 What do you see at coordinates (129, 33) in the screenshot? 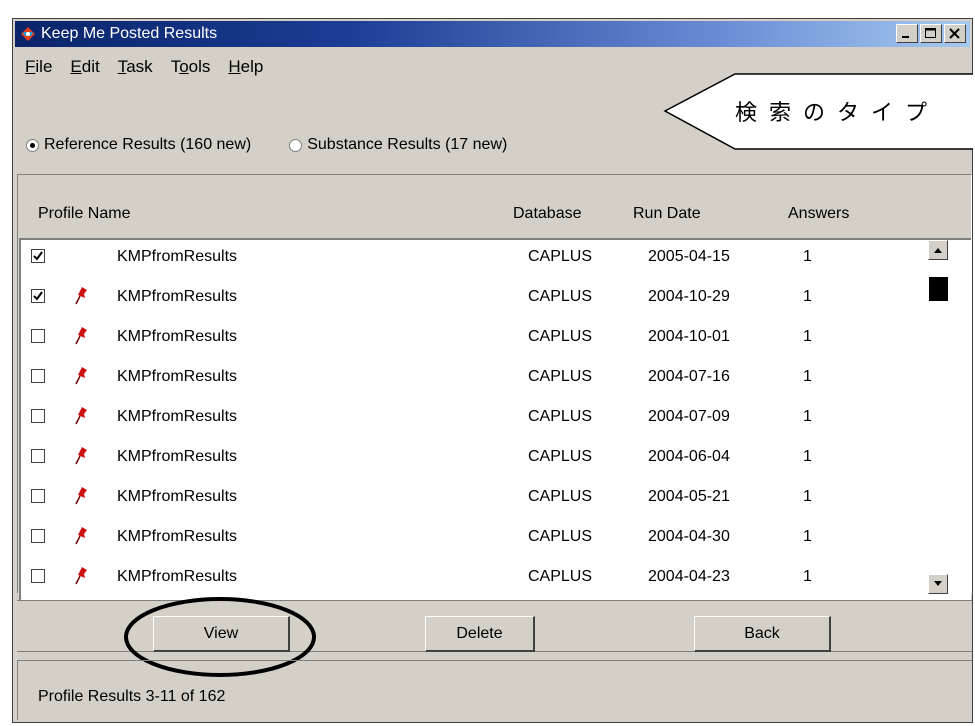
I see `window-title: Keep Me Posted Results` at bounding box center [129, 33].